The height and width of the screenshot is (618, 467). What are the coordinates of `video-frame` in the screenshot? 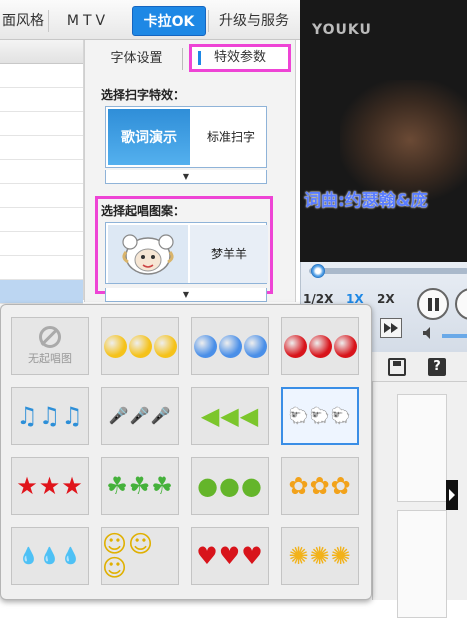 It's located at (403, 140).